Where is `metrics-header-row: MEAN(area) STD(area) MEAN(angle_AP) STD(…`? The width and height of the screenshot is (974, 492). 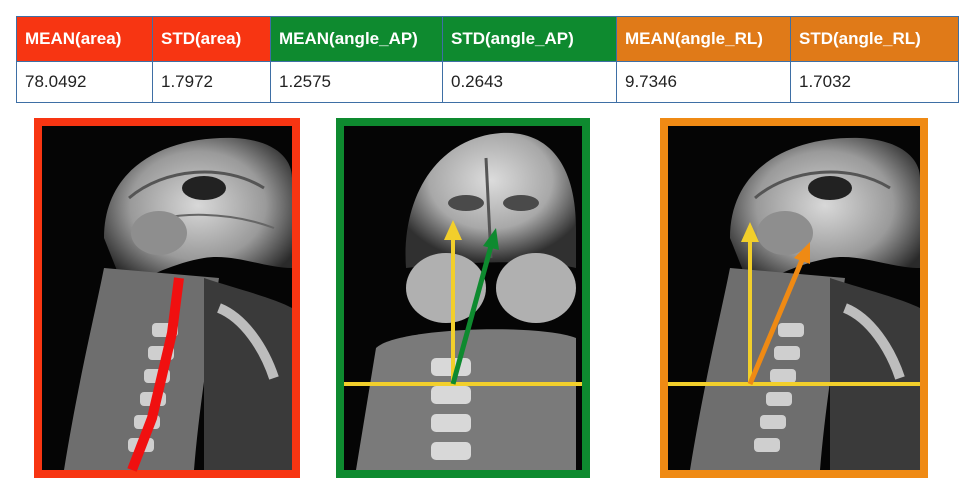 metrics-header-row: MEAN(area) STD(area) MEAN(angle_AP) STD(… is located at coordinates (487, 39).